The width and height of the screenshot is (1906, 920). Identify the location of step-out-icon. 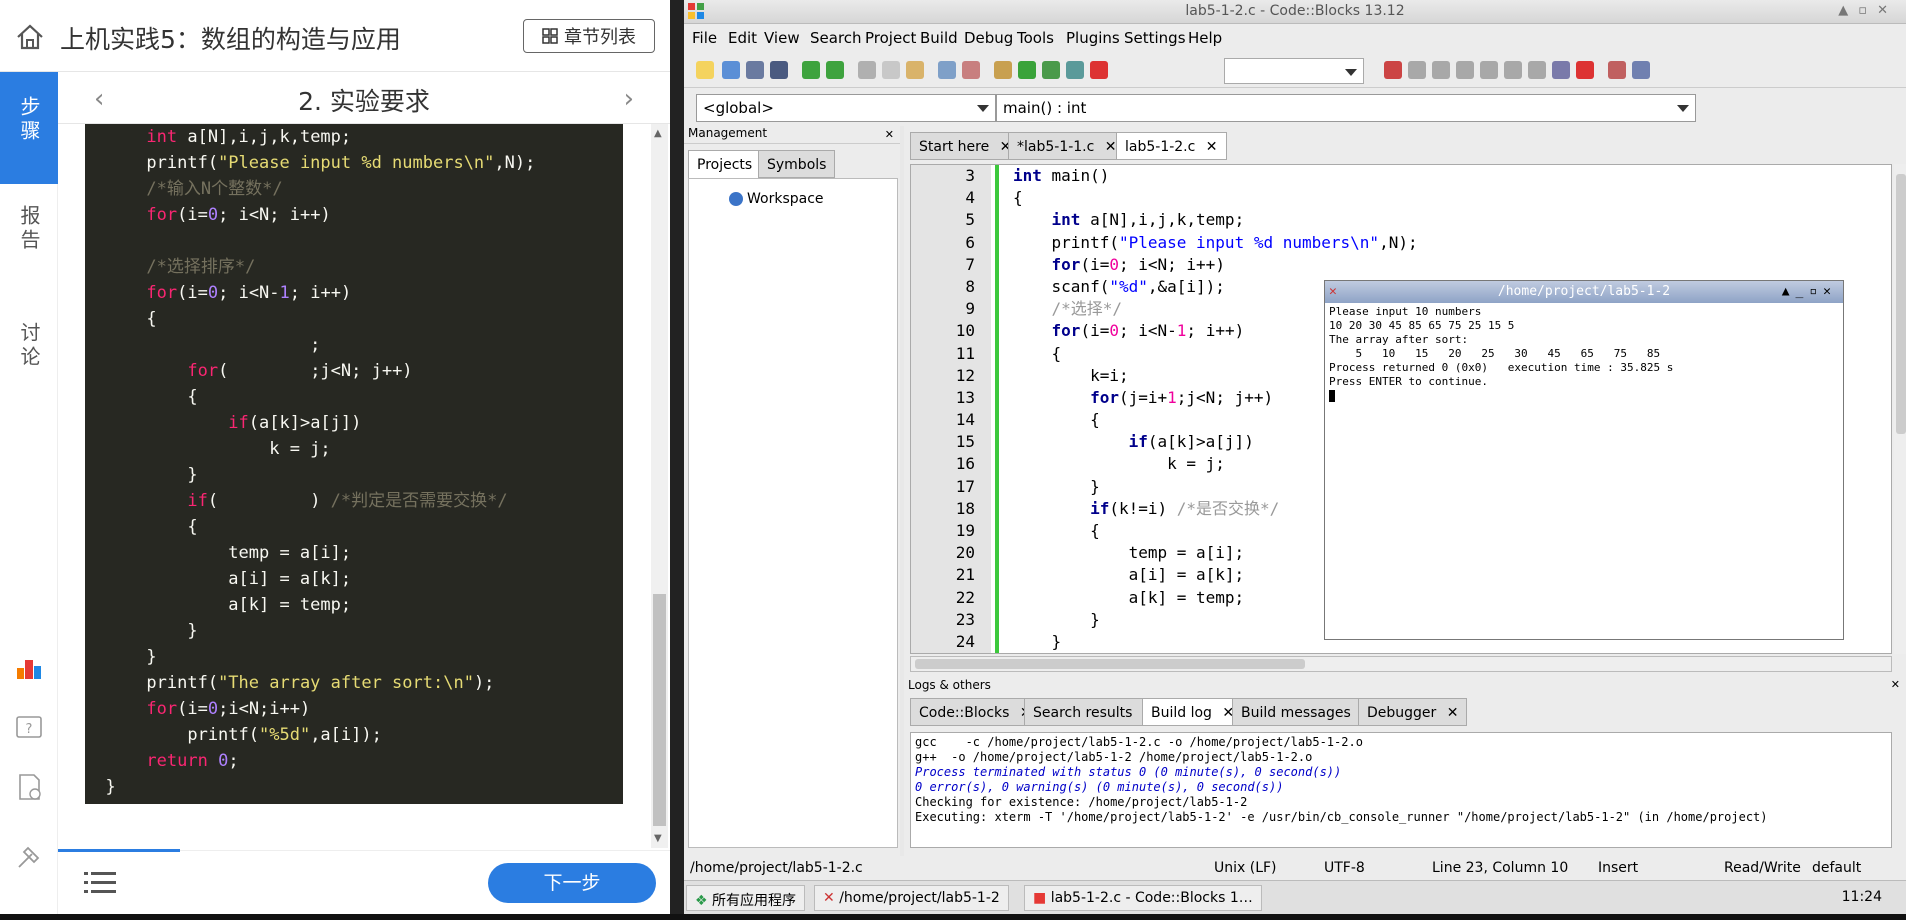
(1489, 70).